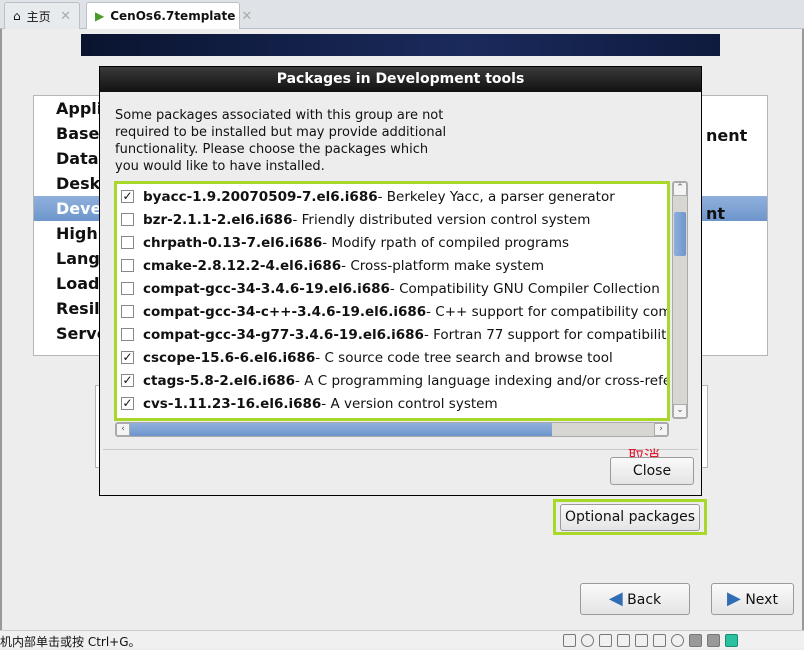  I want to click on tab-label: CenOs6.7template, so click(173, 16).